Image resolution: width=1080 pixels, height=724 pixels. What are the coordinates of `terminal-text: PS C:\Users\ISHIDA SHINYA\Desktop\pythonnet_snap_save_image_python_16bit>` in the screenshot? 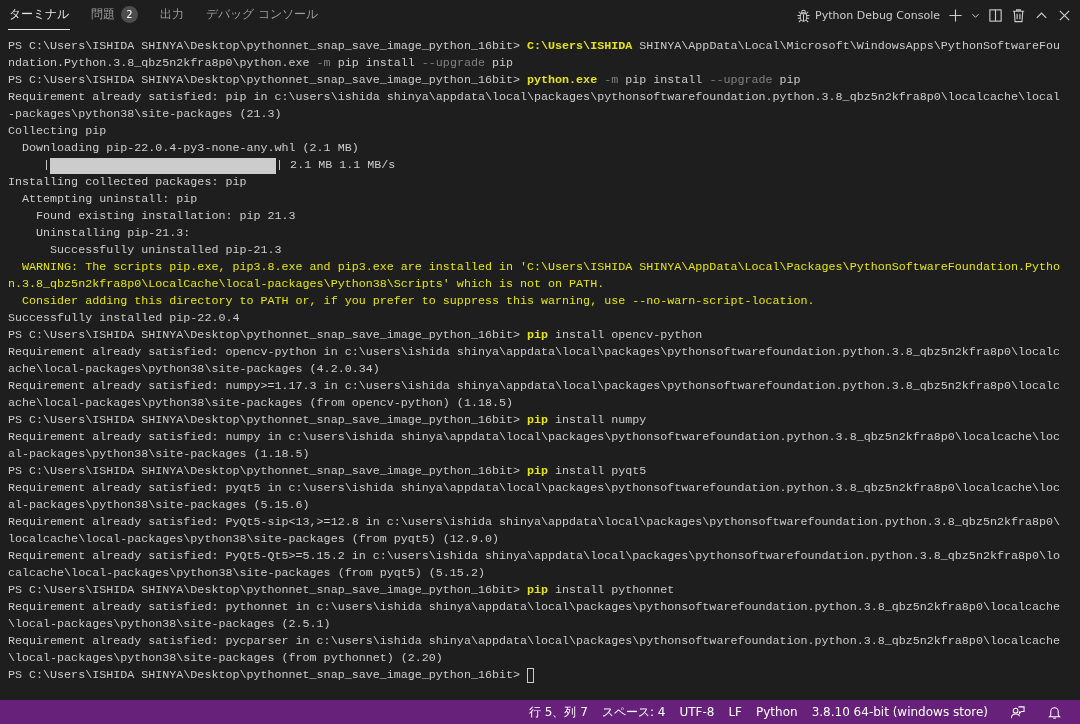 It's located at (264, 675).